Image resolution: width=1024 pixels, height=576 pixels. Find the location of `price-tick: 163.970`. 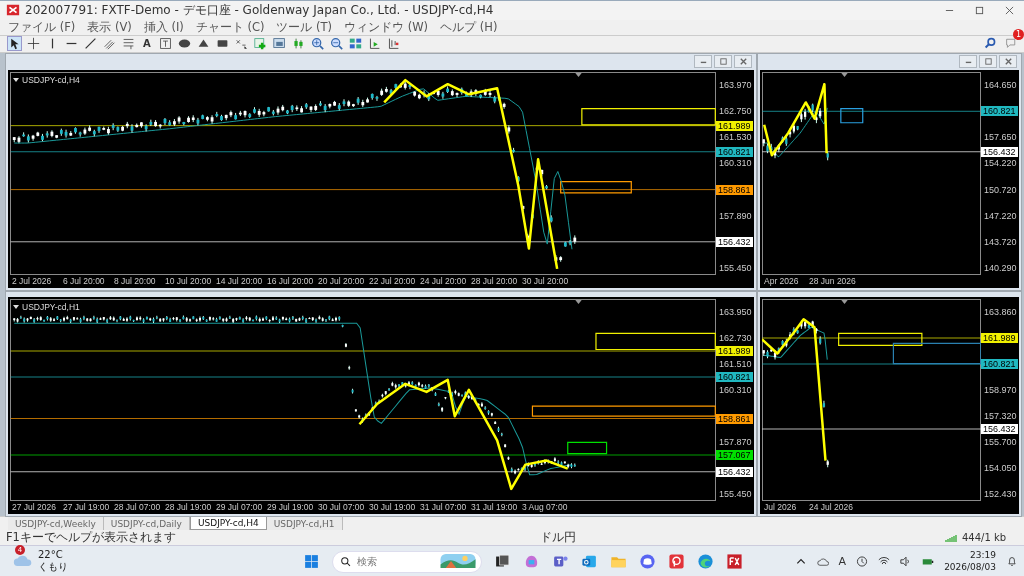

price-tick: 163.970 is located at coordinates (735, 85).